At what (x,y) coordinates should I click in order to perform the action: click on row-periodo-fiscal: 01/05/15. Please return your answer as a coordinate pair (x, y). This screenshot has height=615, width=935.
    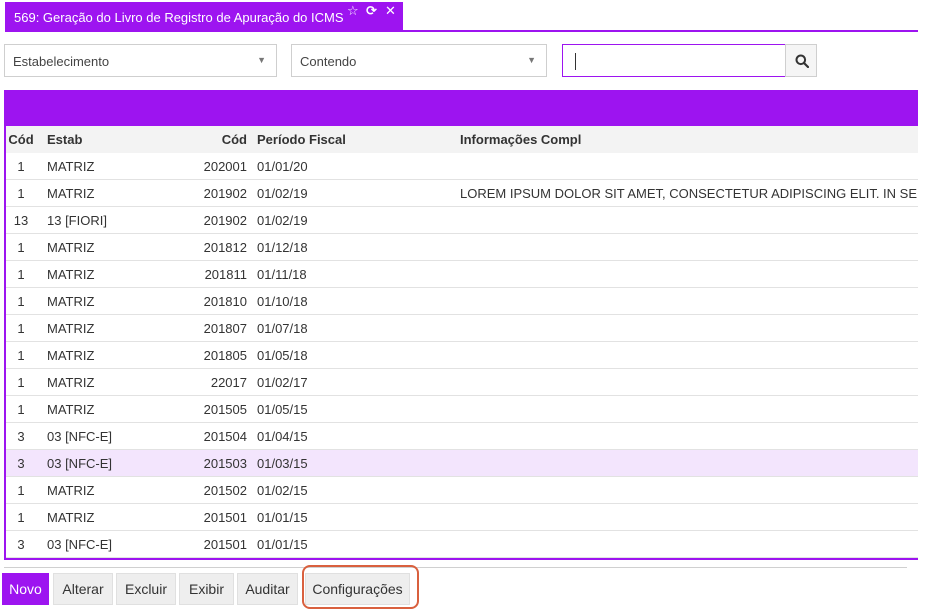
    Looking at the image, I should click on (282, 409).